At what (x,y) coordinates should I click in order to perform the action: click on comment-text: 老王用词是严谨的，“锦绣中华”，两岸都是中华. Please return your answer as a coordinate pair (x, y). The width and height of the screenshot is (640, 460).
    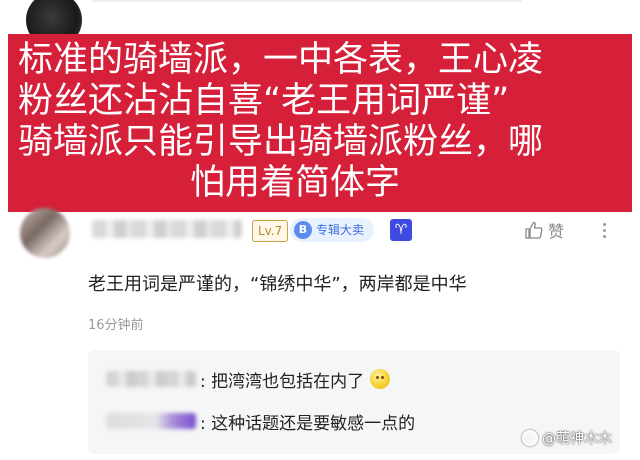
    Looking at the image, I should click on (277, 284).